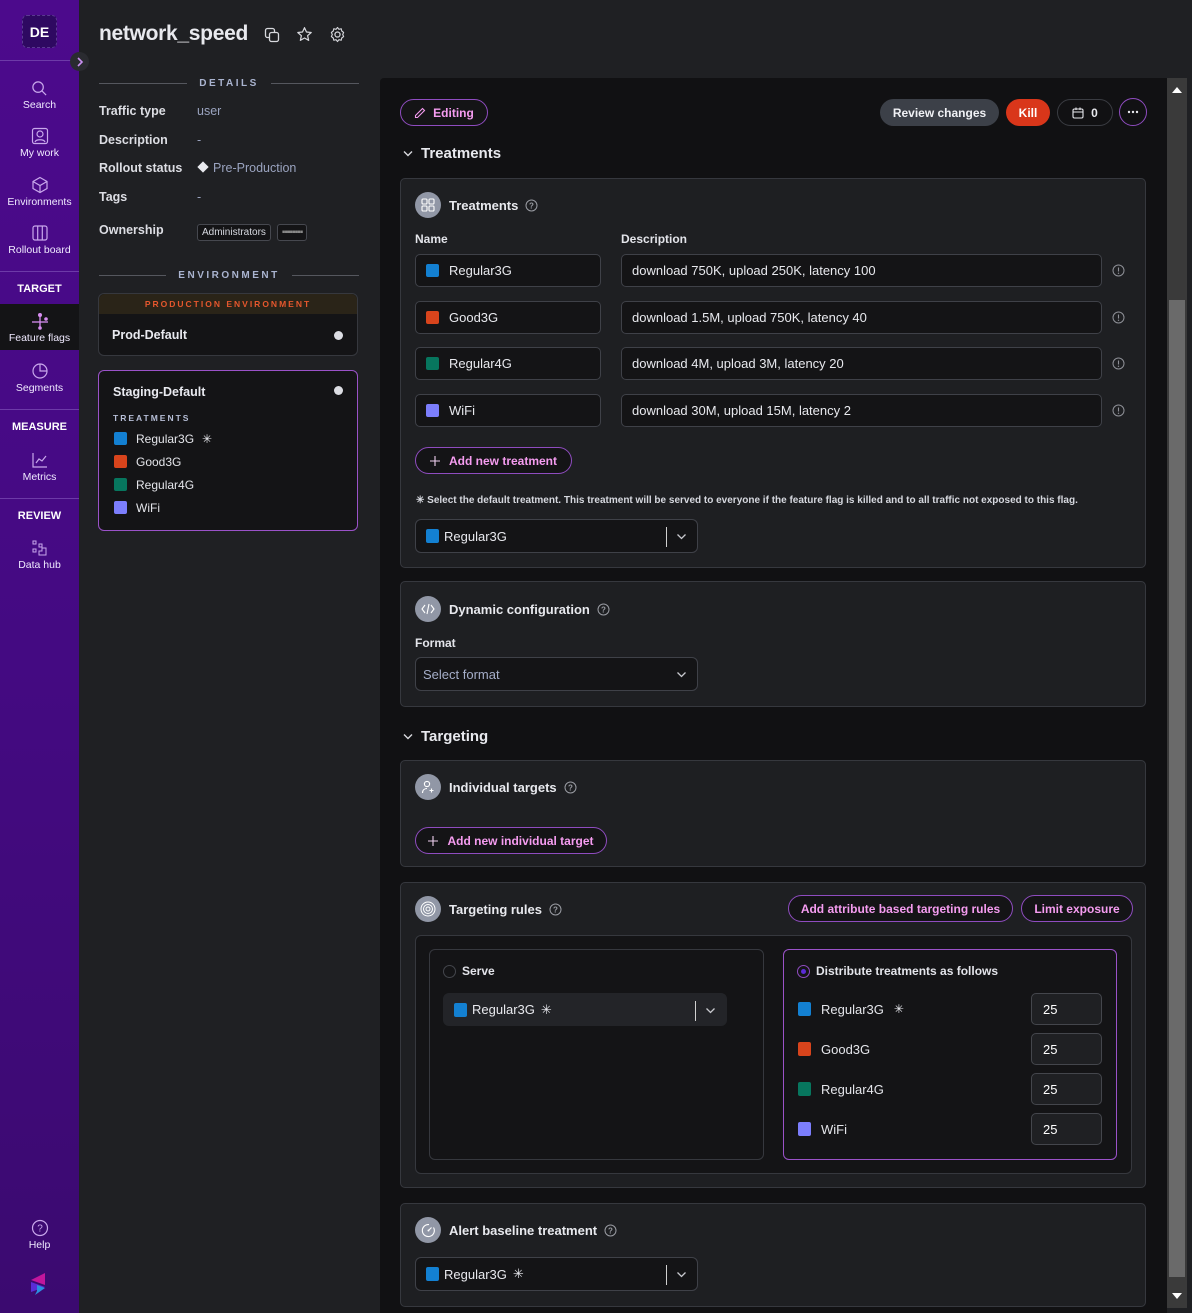  I want to click on treatment-name-input: Regular4G, so click(508, 363).